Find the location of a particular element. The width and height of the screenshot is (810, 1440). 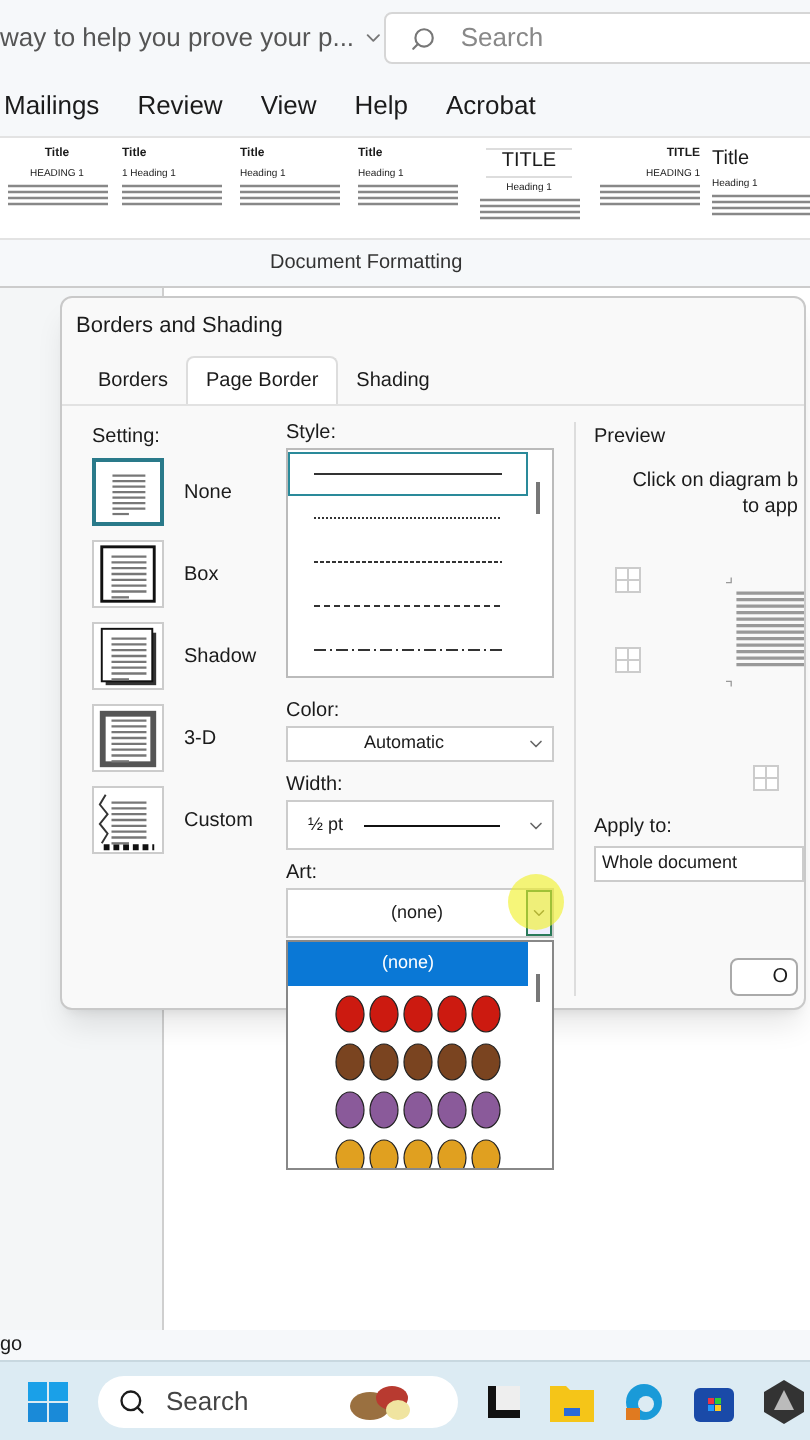

ribbon-tab: Help is located at coordinates (381, 106).